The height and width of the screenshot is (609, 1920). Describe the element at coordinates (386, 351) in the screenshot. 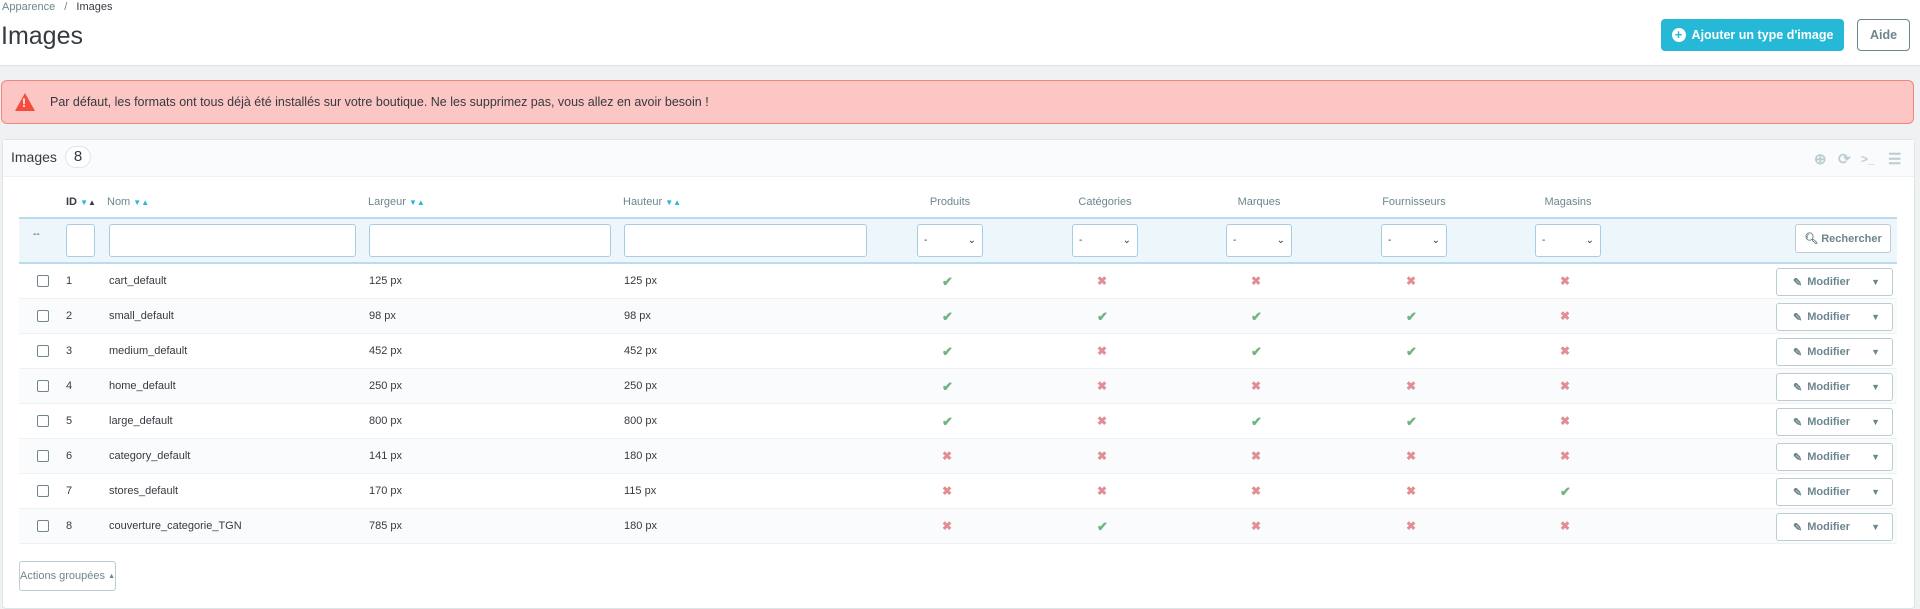

I see `row-width: 452 px` at that location.